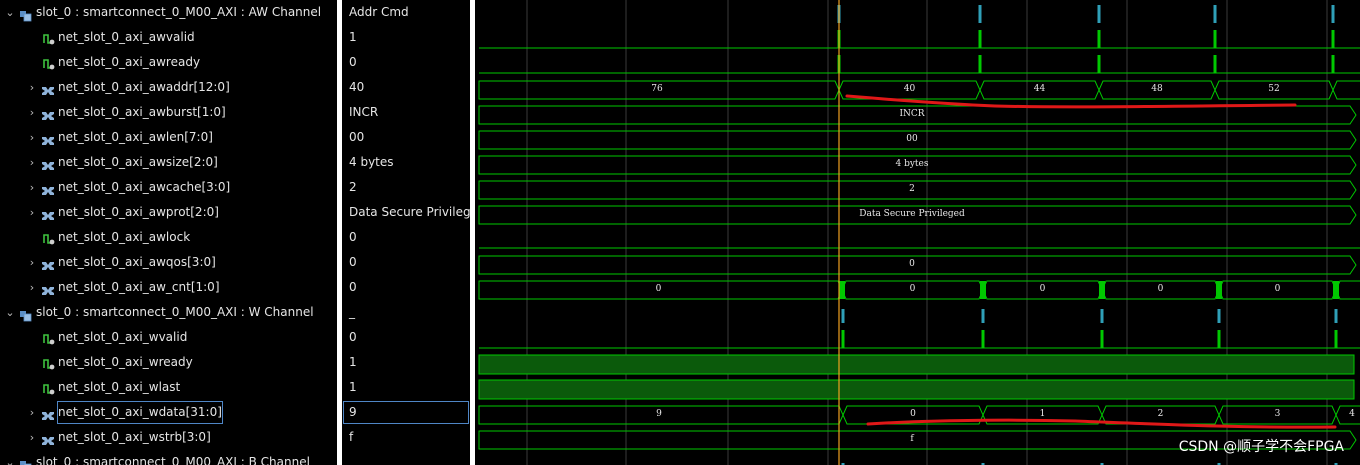  I want to click on wave-value-label: 40, so click(910, 89).